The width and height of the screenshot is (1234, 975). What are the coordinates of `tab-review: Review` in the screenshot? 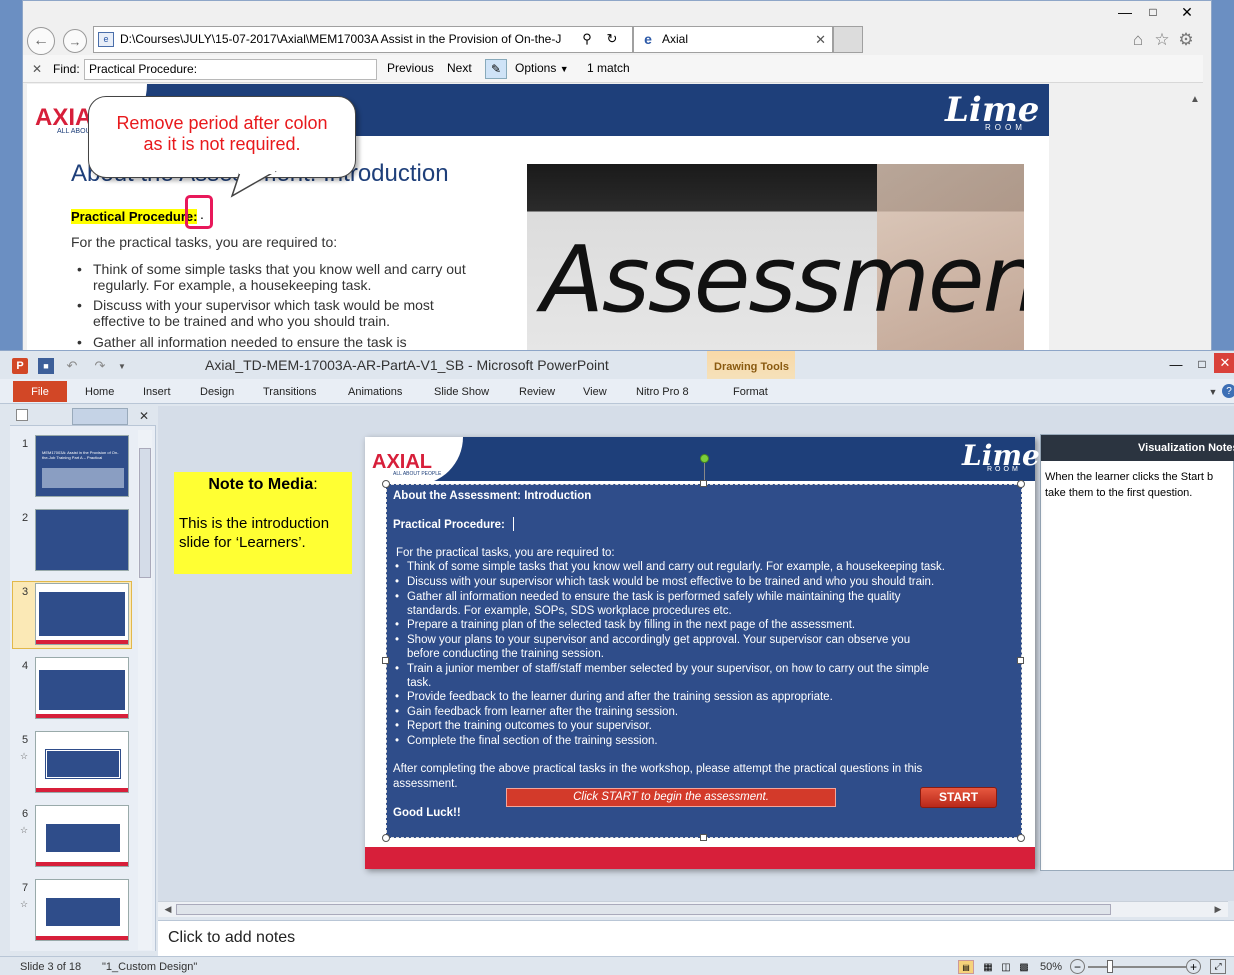 It's located at (537, 392).